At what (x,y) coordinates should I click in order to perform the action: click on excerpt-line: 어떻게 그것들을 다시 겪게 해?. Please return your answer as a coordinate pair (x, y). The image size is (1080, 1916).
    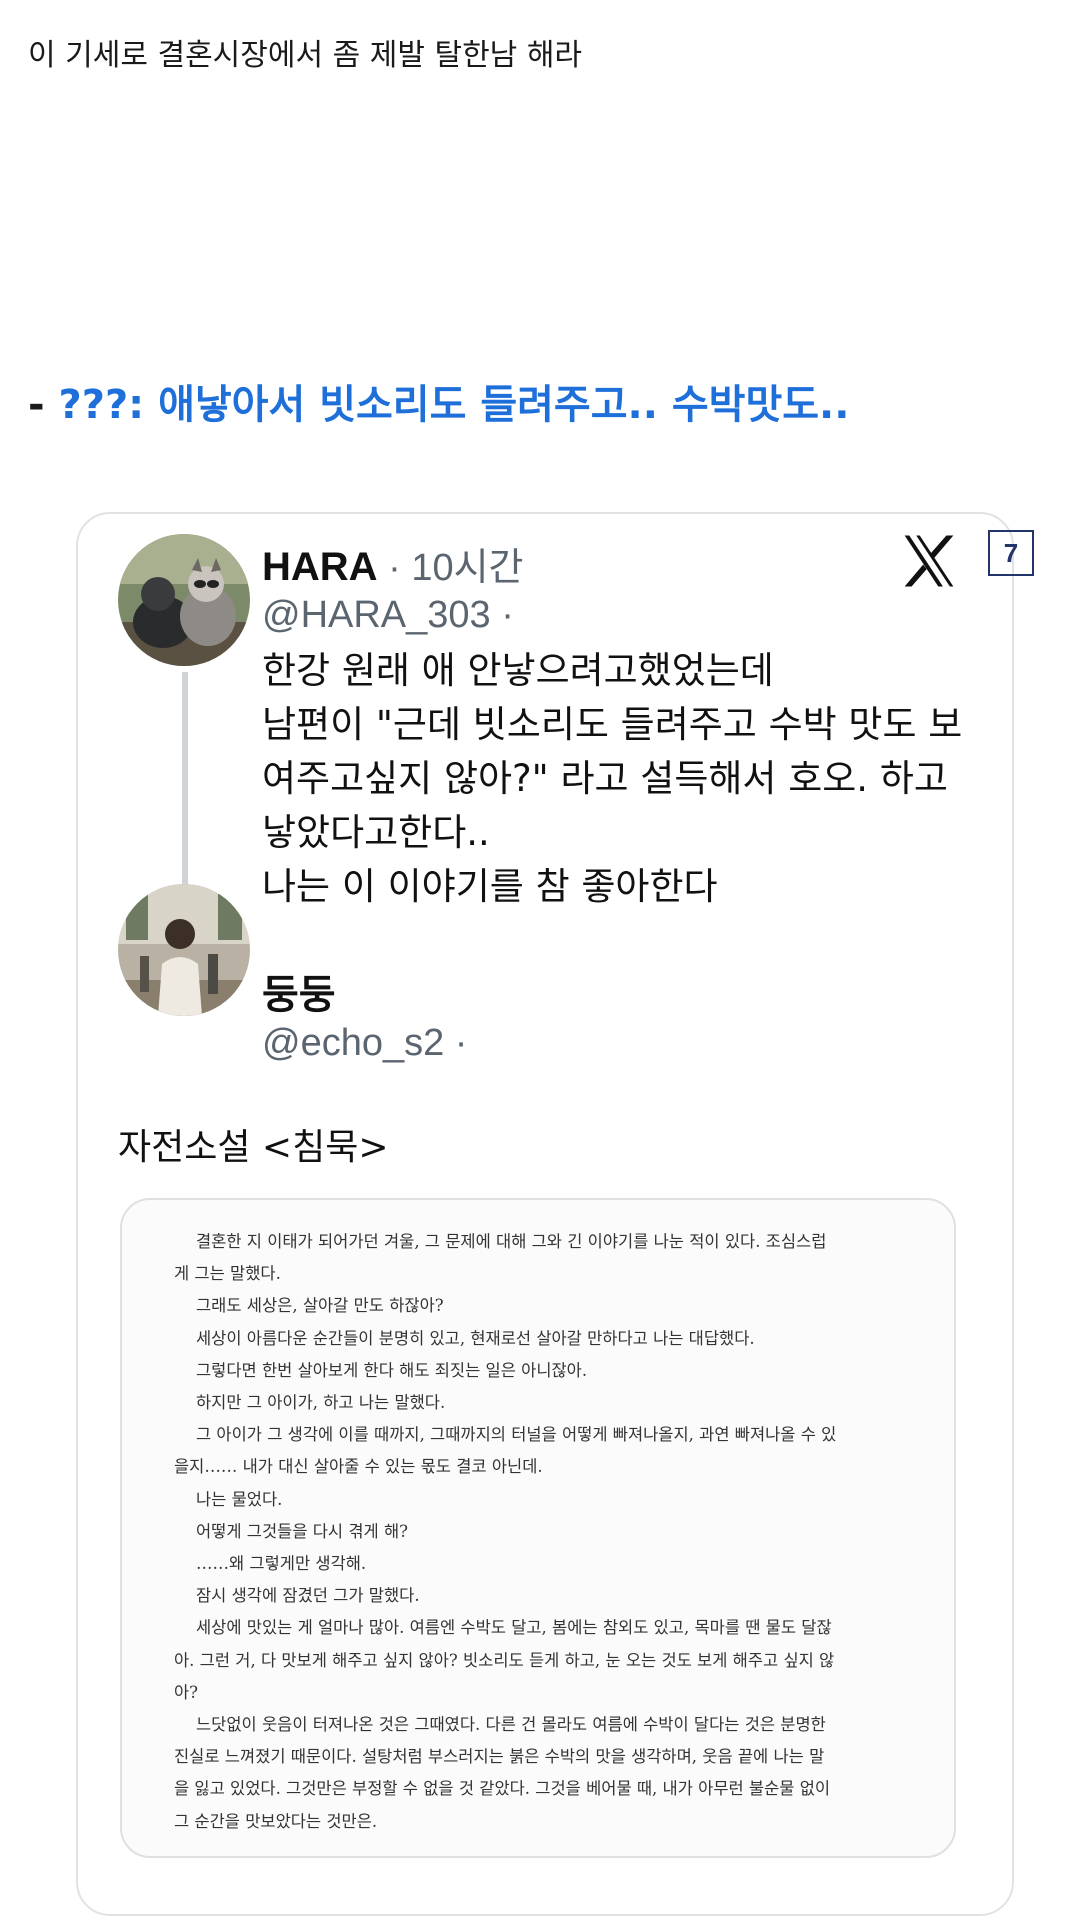
    Looking at the image, I should click on (302, 1531).